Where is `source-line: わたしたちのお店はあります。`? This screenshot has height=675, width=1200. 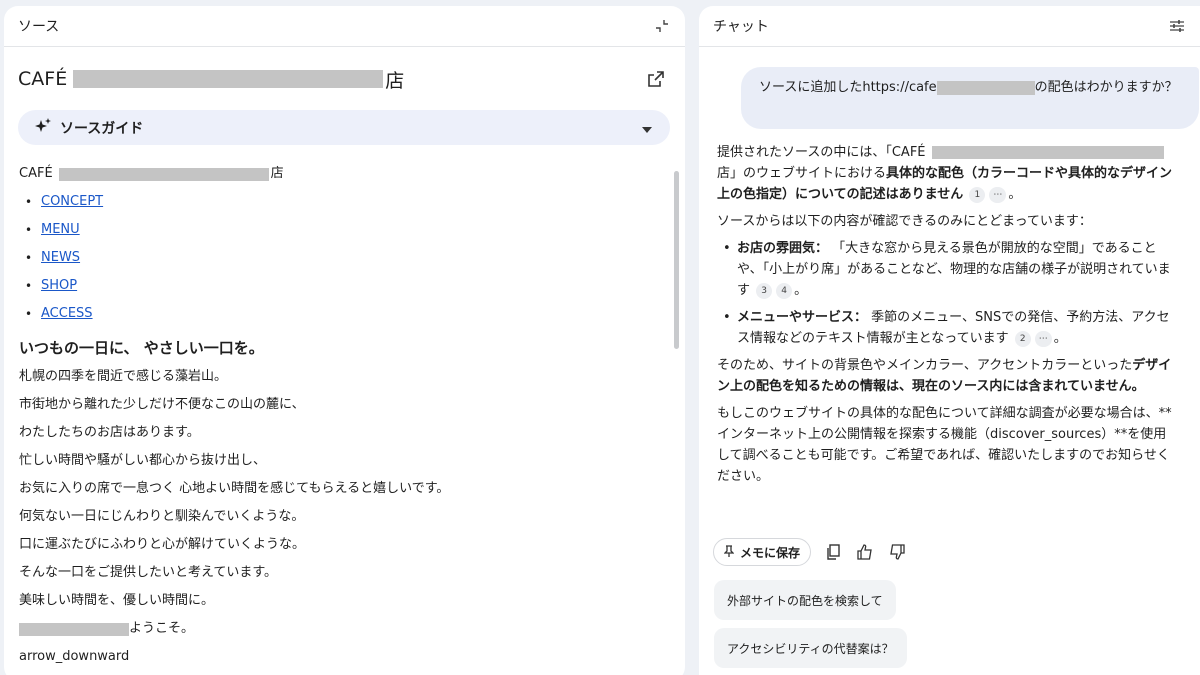 source-line: わたしたちのお店はあります。 is located at coordinates (109, 432).